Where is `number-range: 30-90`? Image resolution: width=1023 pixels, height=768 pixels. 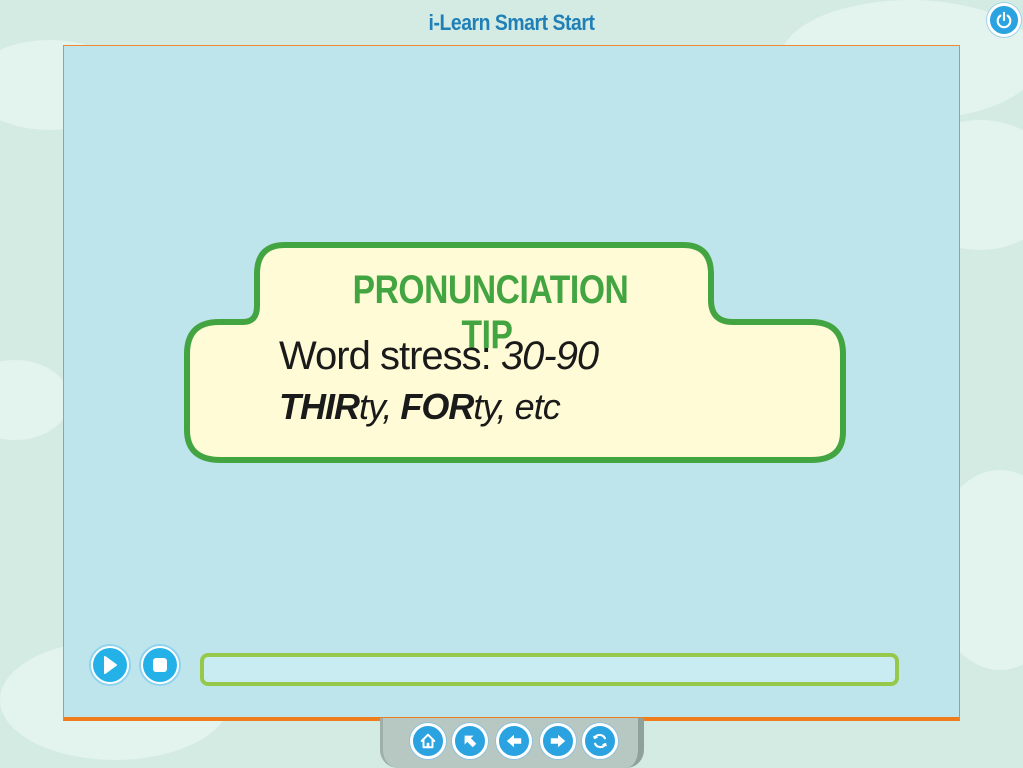 number-range: 30-90 is located at coordinates (549, 356).